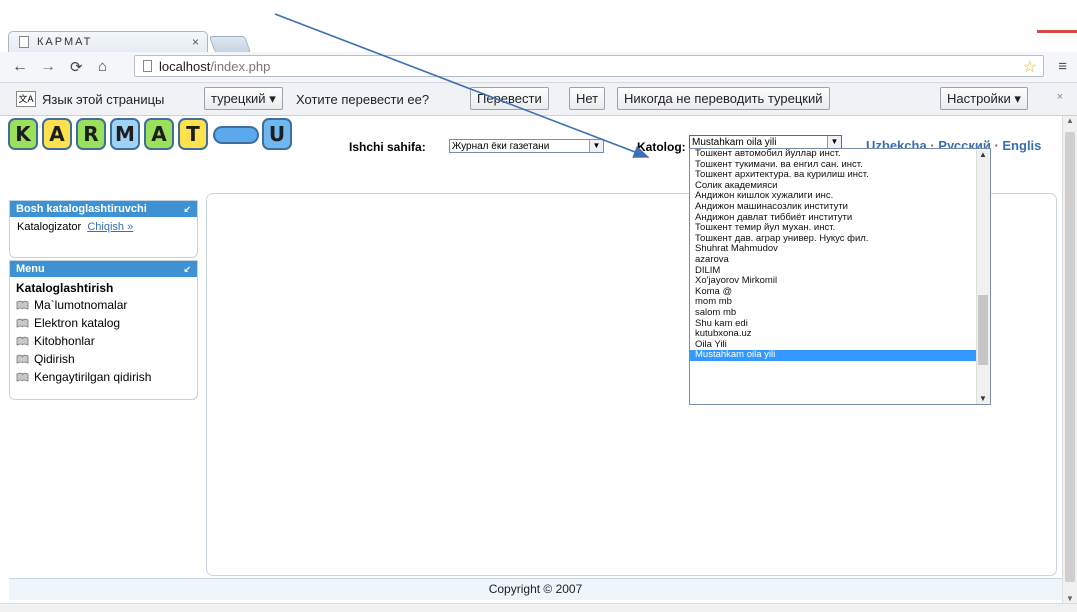 This screenshot has width=1077, height=612. What do you see at coordinates (103, 359) in the screenshot?
I see `menu-item: Qidirish` at bounding box center [103, 359].